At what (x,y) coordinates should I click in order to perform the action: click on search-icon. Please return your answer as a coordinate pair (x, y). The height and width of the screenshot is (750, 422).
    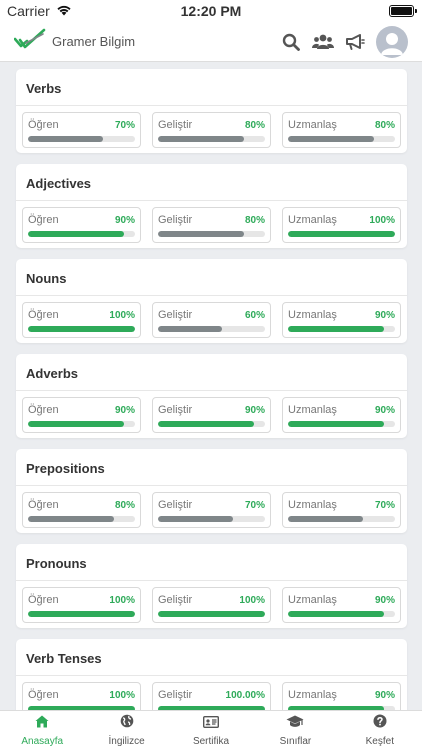
    Looking at the image, I should click on (291, 42).